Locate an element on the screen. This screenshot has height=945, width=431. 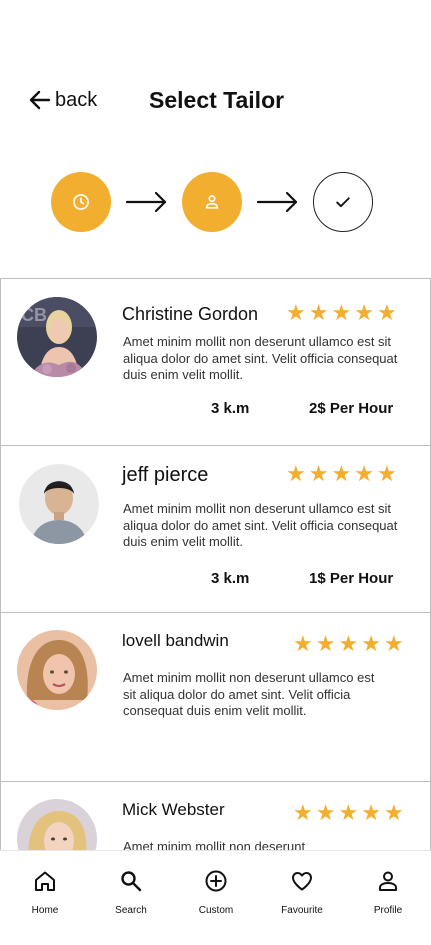
tailor-name: Christine Gordon is located at coordinates (190, 314).